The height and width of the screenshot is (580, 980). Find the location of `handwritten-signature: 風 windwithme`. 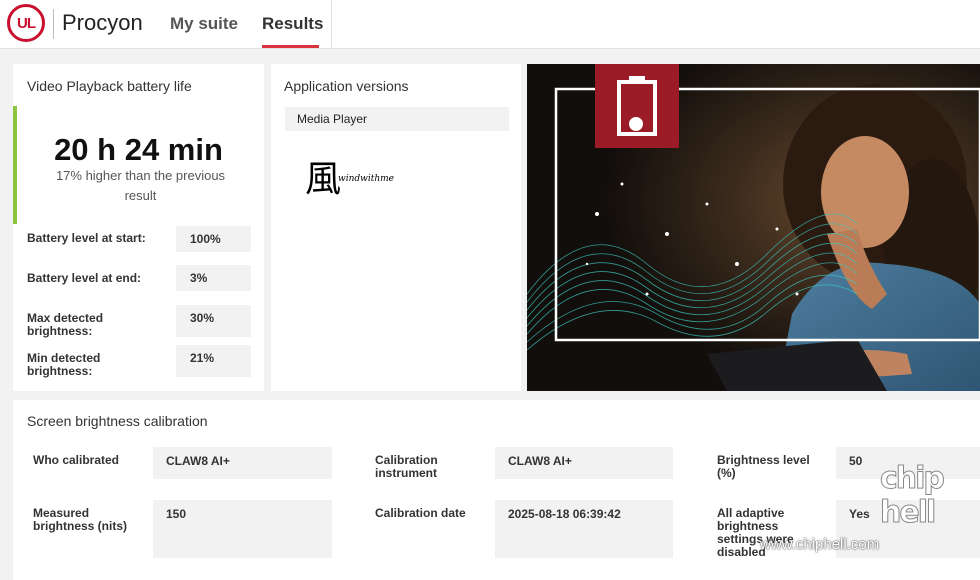

handwritten-signature: 風 windwithme is located at coordinates (349, 176).